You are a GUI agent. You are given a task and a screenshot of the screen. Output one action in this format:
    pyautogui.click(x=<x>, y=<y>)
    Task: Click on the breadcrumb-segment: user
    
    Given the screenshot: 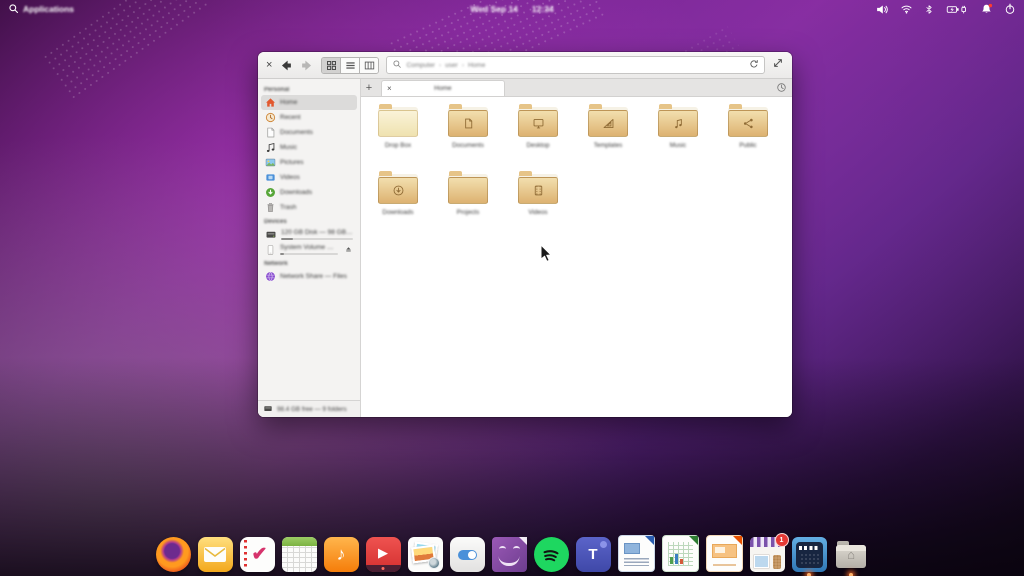 What is the action you would take?
    pyautogui.click(x=451, y=65)
    